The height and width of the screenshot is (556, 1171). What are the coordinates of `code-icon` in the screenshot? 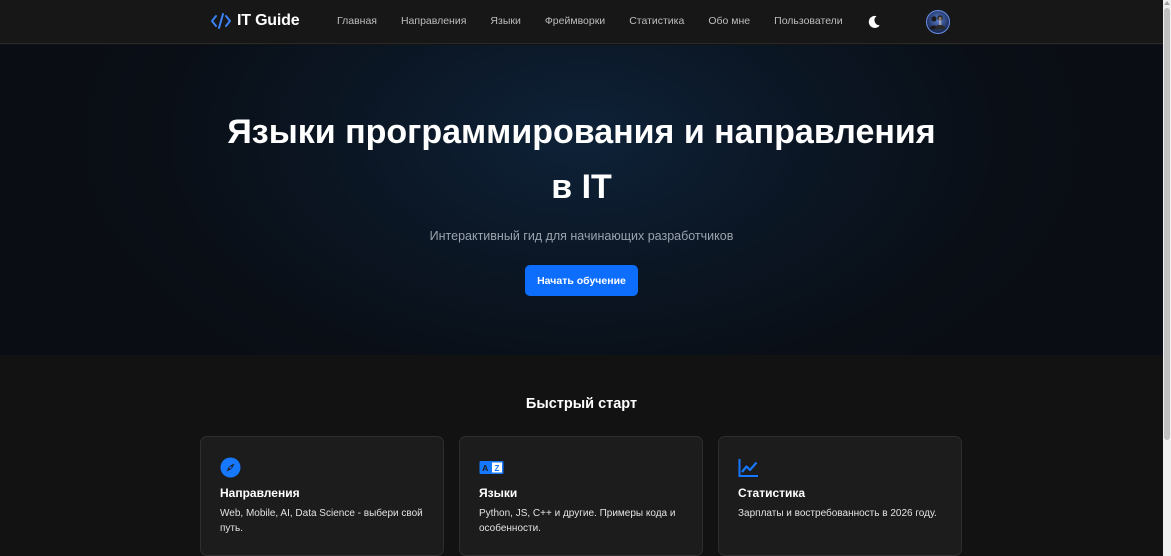 It's located at (221, 21).